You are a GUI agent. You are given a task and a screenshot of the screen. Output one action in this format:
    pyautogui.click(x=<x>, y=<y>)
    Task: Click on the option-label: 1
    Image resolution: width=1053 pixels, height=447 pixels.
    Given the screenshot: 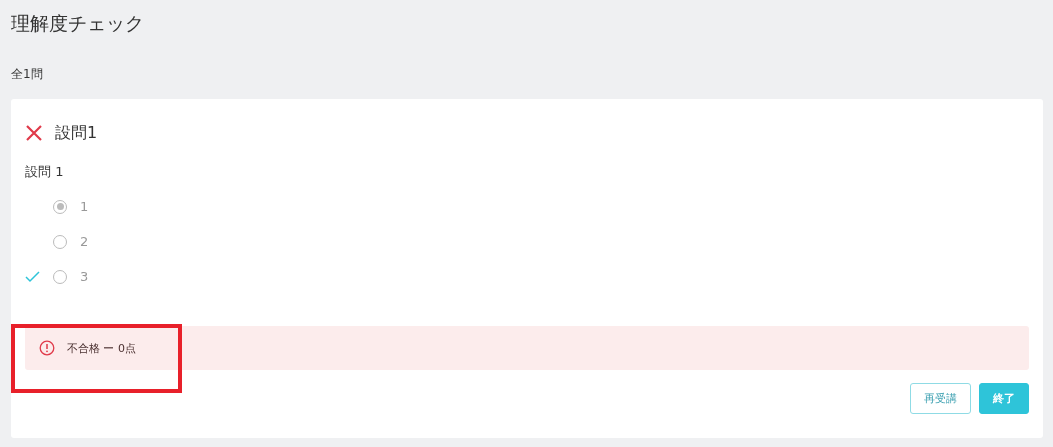 What is the action you would take?
    pyautogui.click(x=84, y=206)
    